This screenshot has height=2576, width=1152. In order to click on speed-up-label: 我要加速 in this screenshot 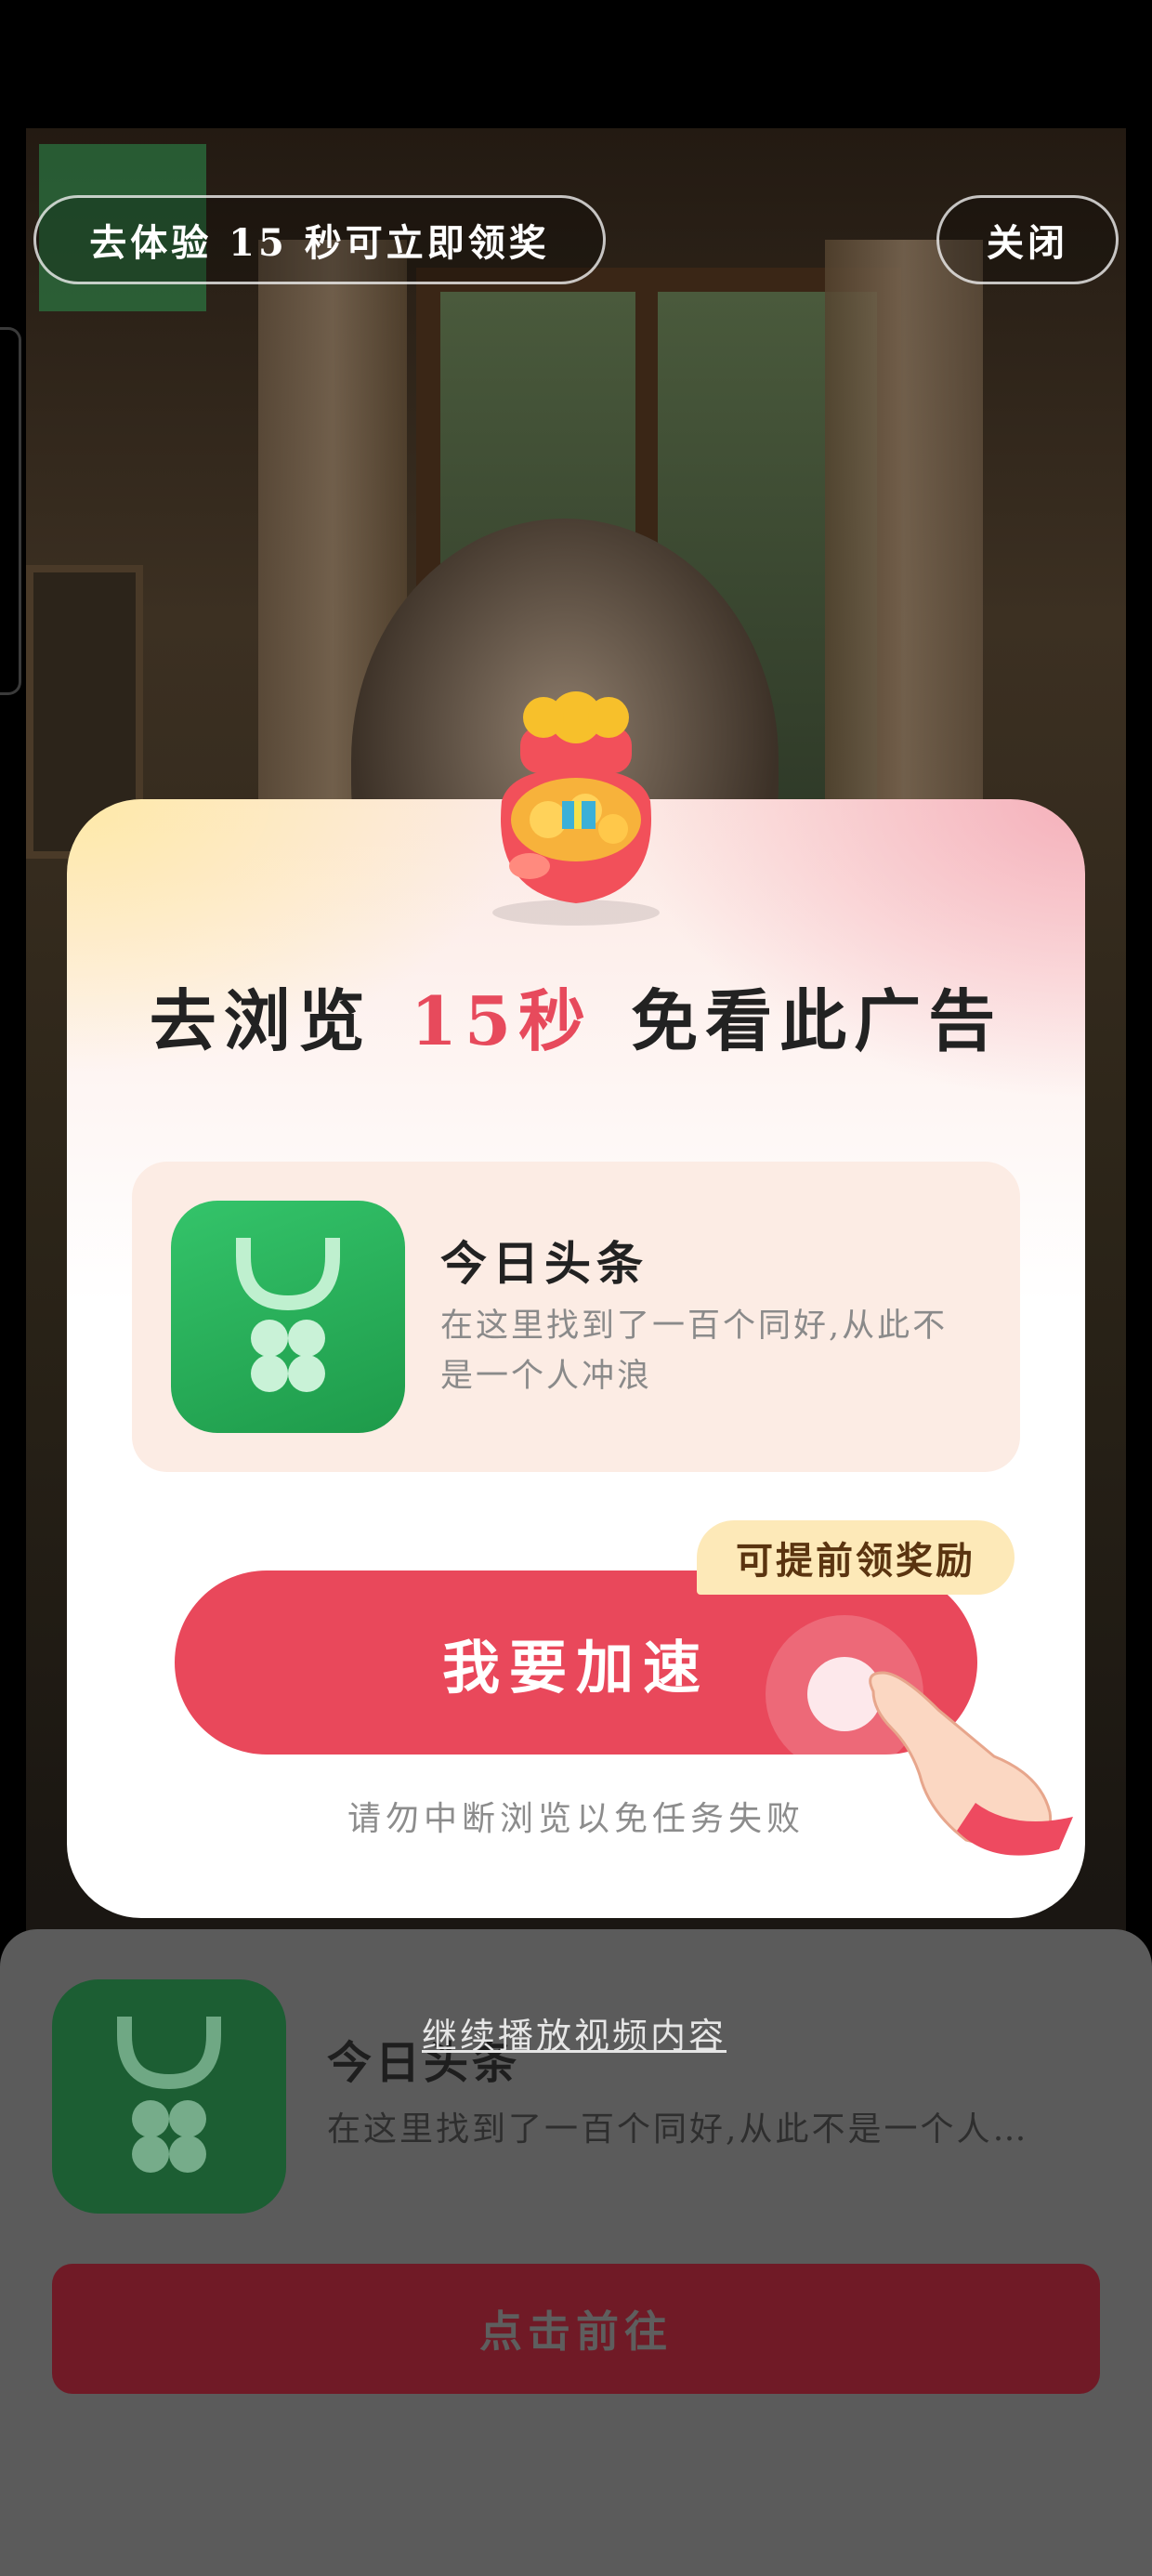, I will do `click(575, 1668)`.